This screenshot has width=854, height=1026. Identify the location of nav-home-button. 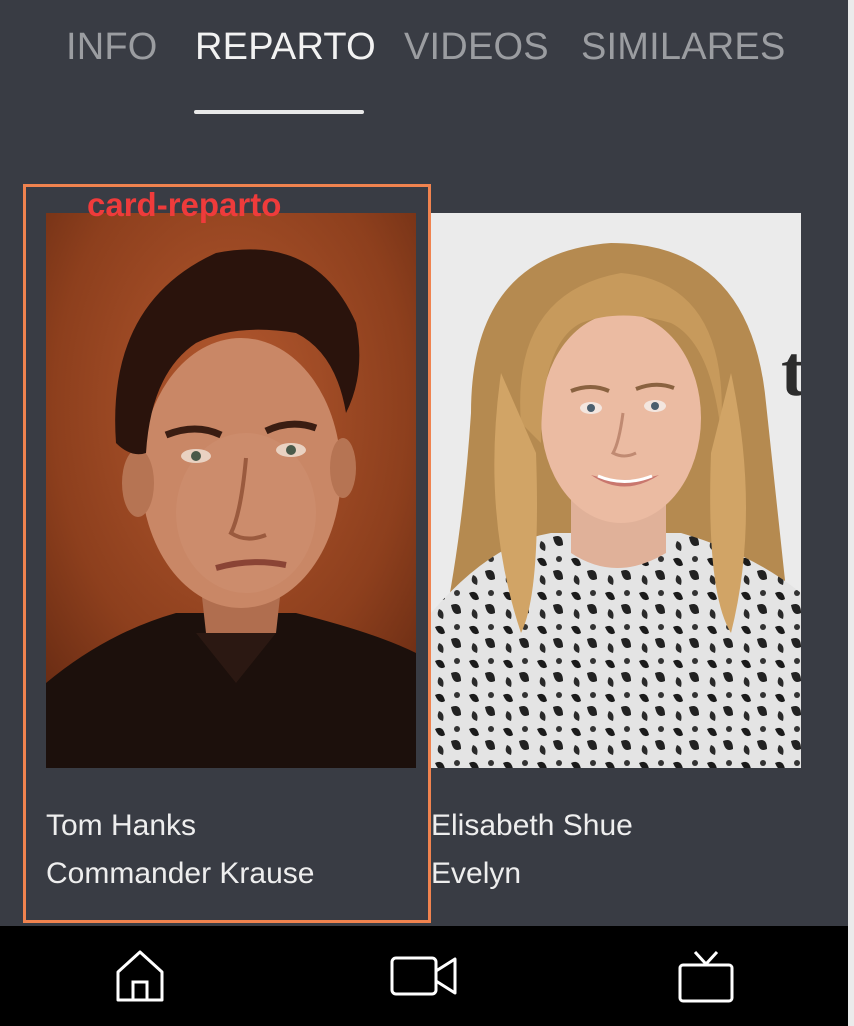
(140, 976).